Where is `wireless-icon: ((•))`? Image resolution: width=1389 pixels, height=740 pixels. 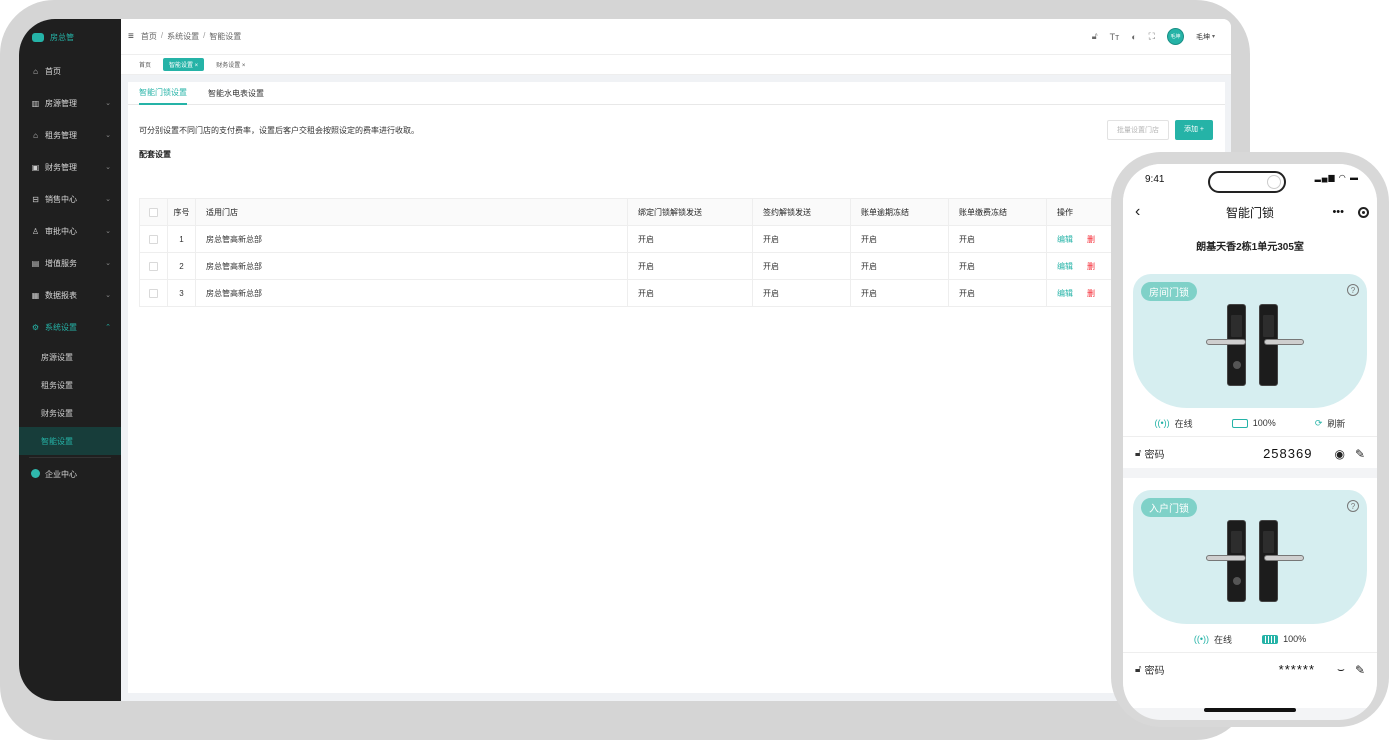 wireless-icon: ((•)) is located at coordinates (1201, 639).